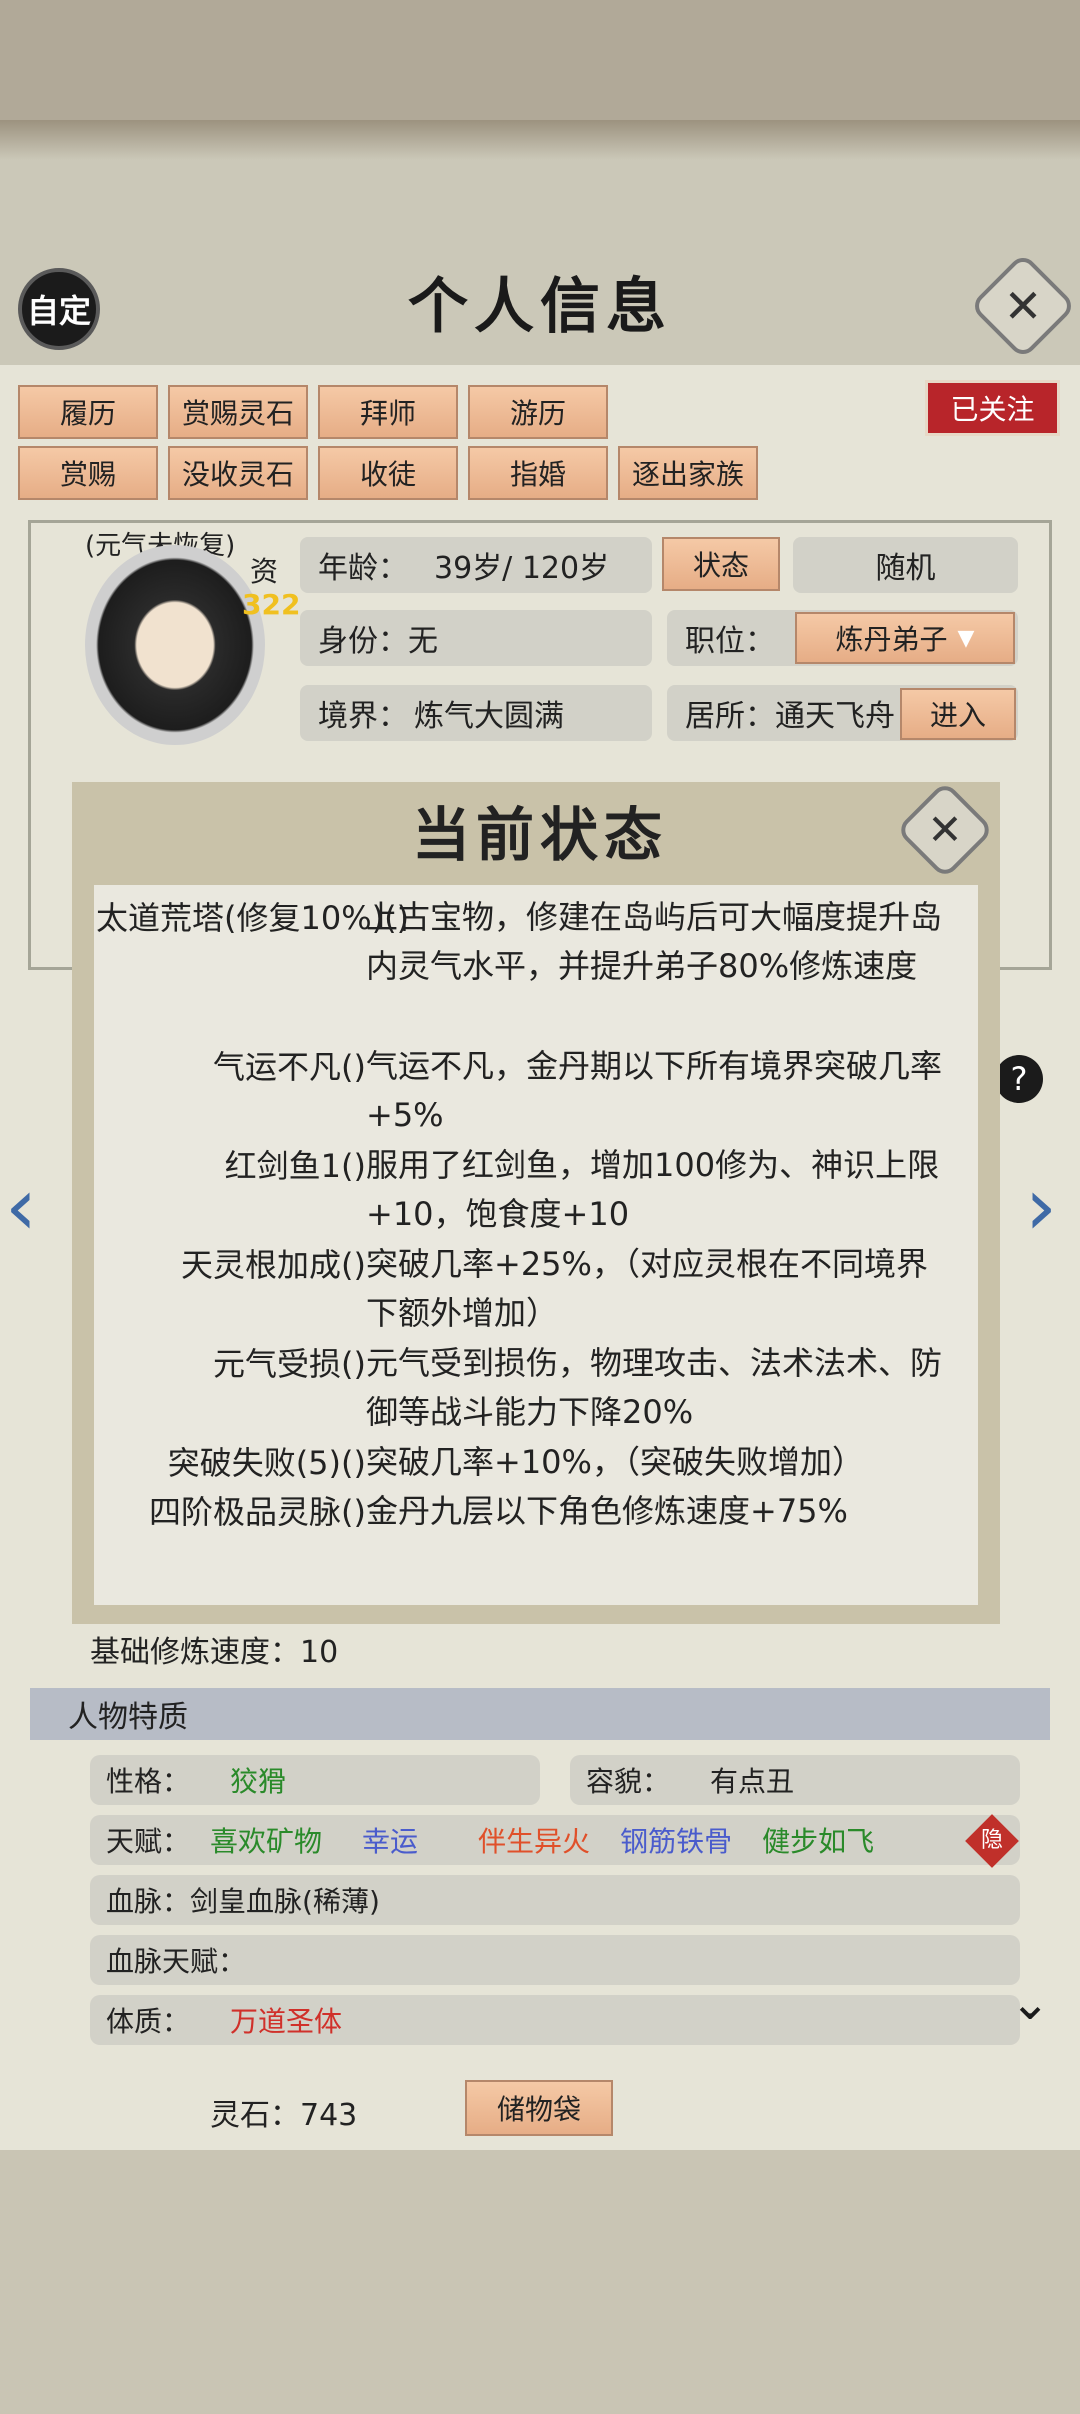 The height and width of the screenshot is (2414, 1080). What do you see at coordinates (555, 1960) in the screenshot?
I see `bloodline-talent-row: 血脉天赋：` at bounding box center [555, 1960].